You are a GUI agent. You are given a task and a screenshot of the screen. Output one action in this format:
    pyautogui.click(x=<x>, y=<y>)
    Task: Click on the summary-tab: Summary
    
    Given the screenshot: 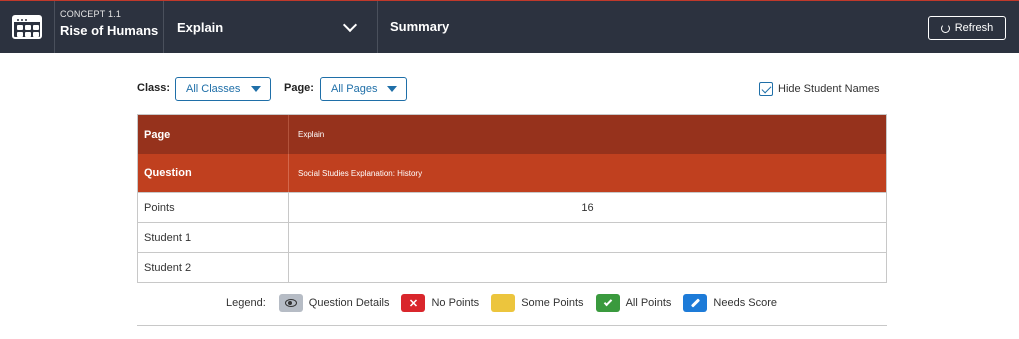 What is the action you would take?
    pyautogui.click(x=419, y=26)
    